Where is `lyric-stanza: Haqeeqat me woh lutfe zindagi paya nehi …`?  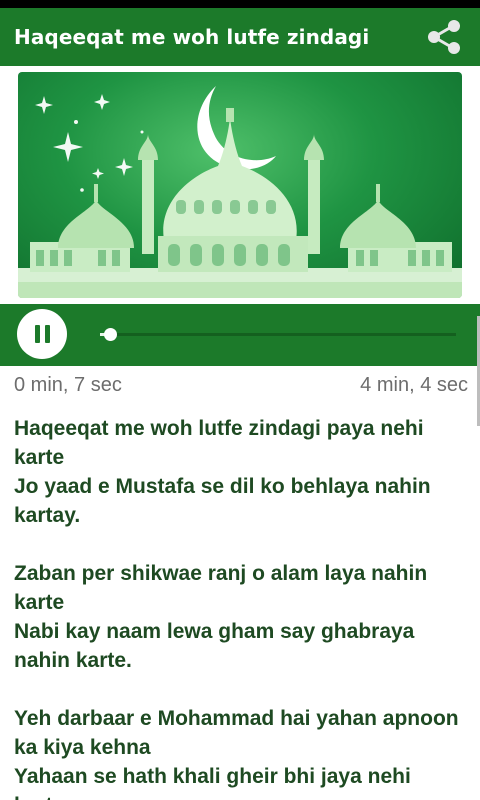
lyric-stanza: Haqeeqat me woh lutfe zindagi paya nehi … is located at coordinates (240, 472).